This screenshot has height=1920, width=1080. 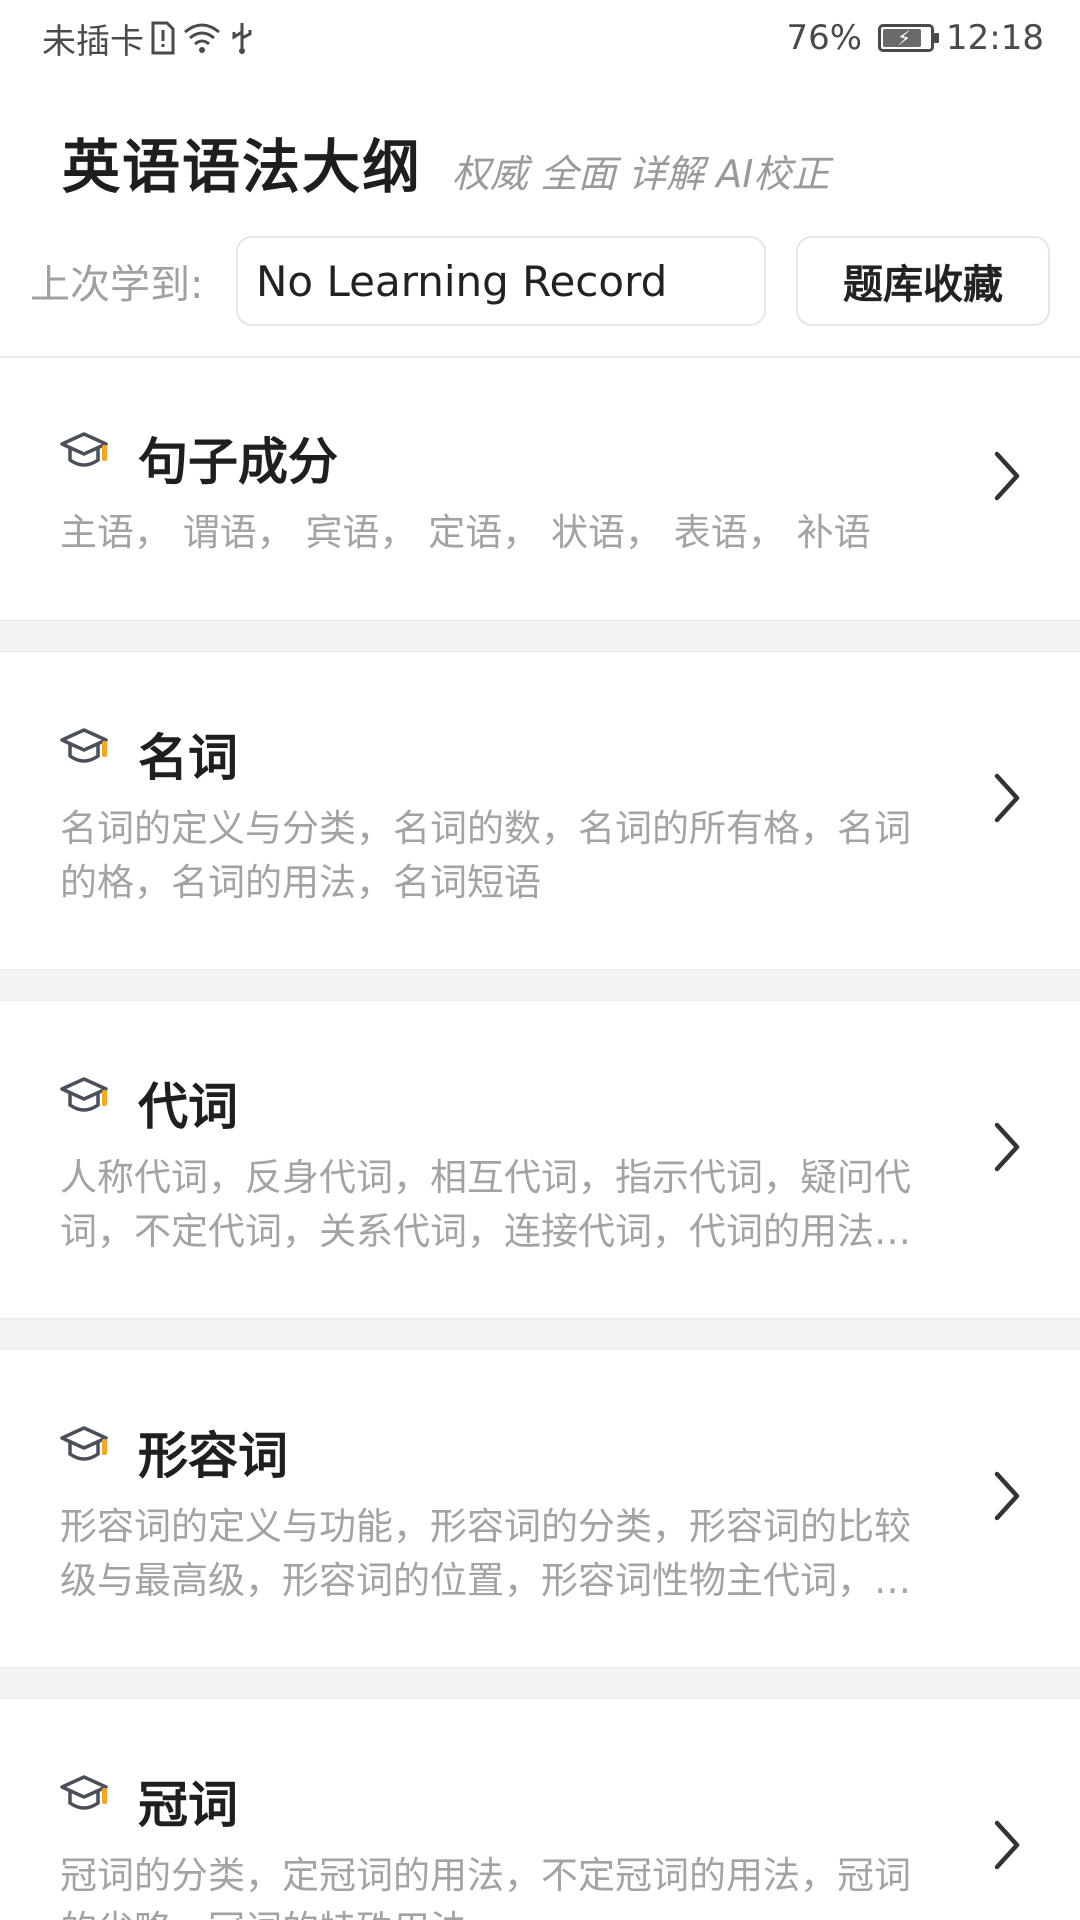 I want to click on section-title: 代词, so click(x=188, y=1107).